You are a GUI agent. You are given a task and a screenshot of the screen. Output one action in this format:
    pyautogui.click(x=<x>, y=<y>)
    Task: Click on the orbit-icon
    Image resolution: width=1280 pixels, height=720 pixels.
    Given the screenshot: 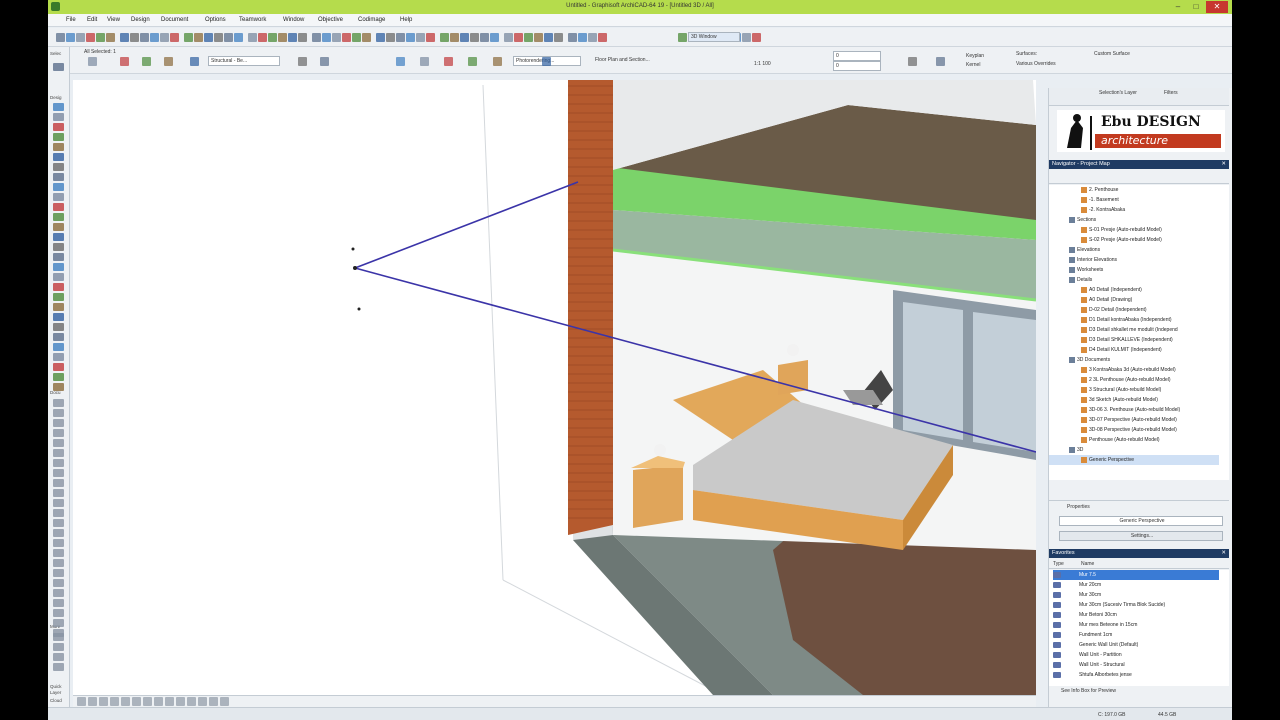 What is the action you would take?
    pyautogui.click(x=454, y=37)
    